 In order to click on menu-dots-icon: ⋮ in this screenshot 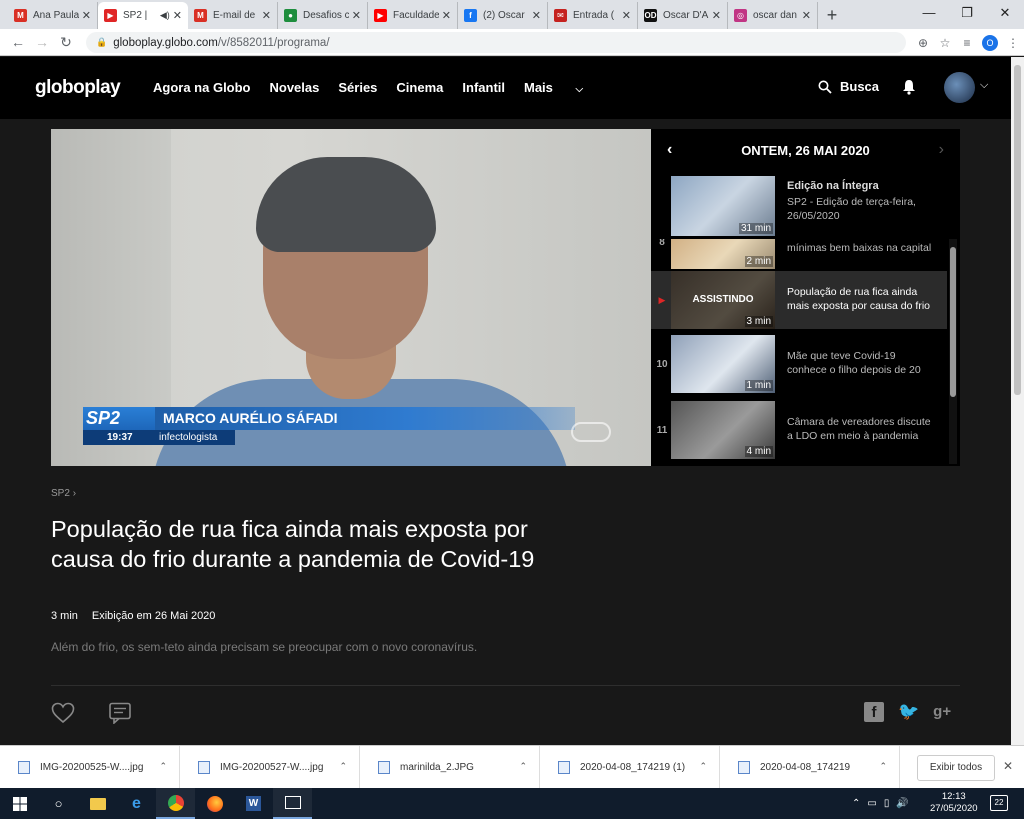, I will do `click(1013, 43)`.